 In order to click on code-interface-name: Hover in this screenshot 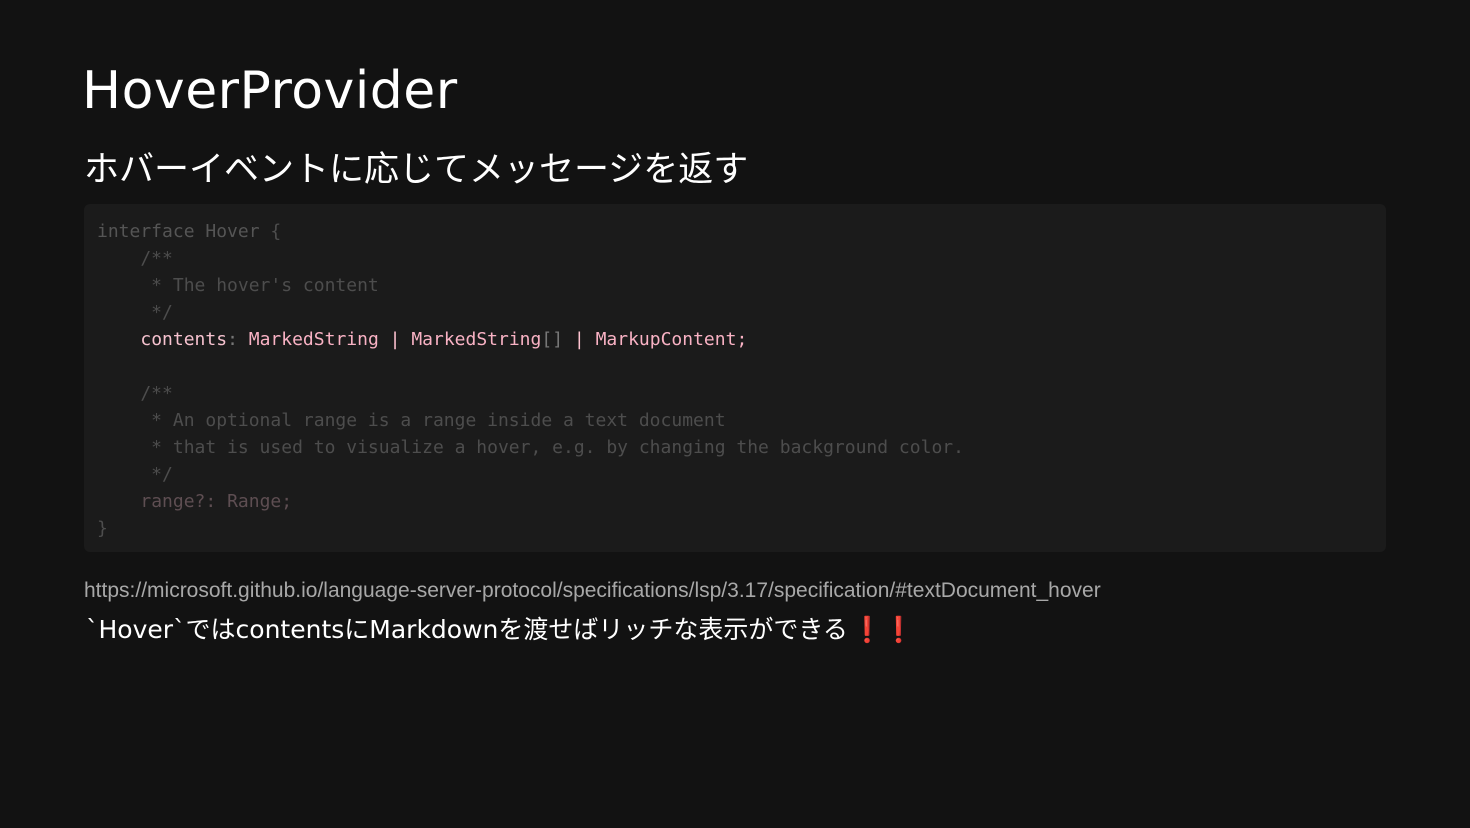, I will do `click(232, 231)`.